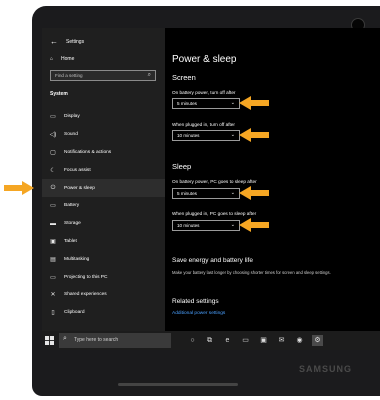 Image resolution: width=380 pixels, height=400 pixels. I want to click on mail-icon: ✉, so click(281, 340).